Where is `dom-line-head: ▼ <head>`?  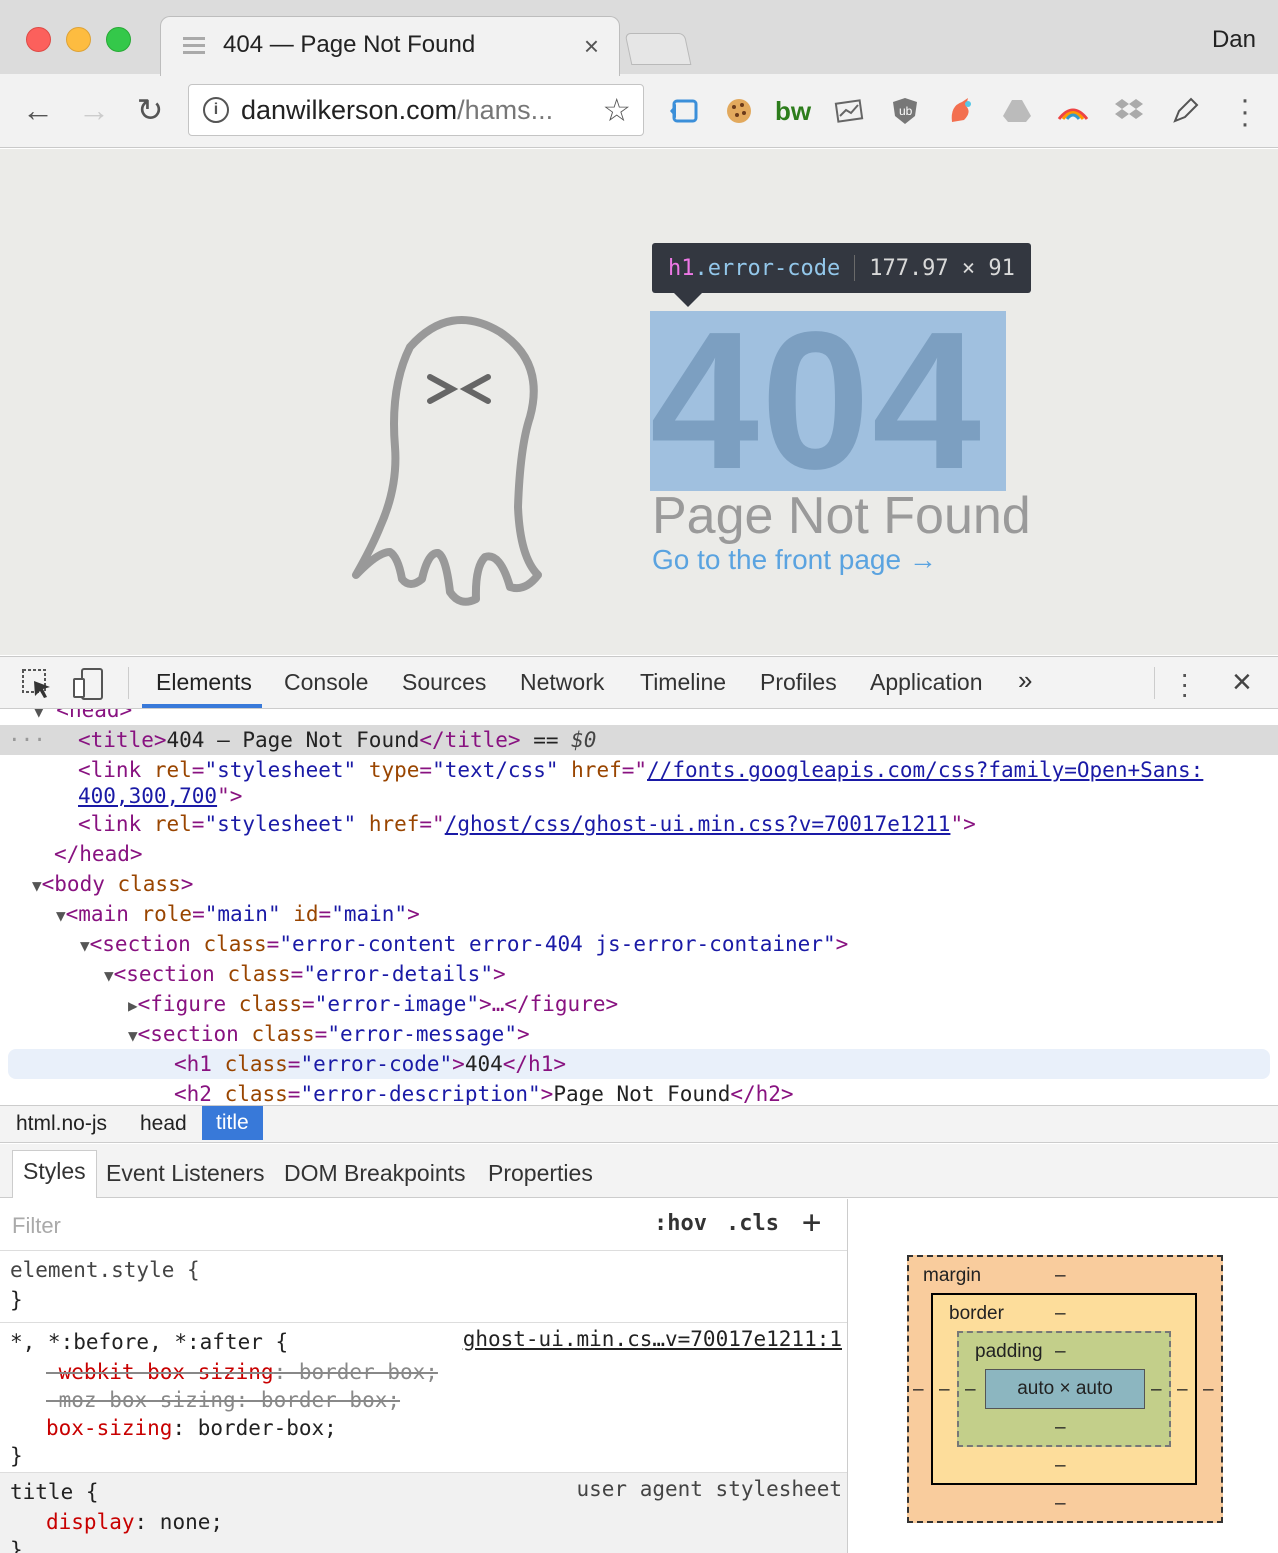
dom-line-head: ▼ <head> is located at coordinates (639, 717).